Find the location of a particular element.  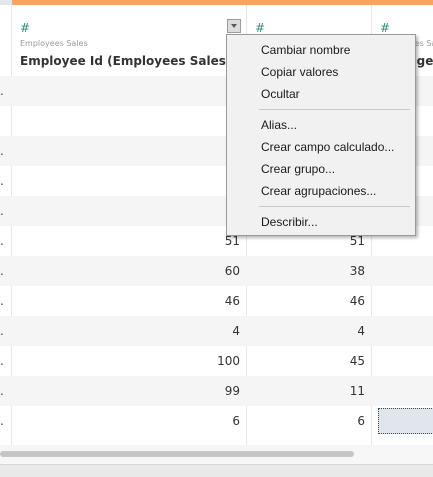

table-row: . 99 11 is located at coordinates (216, 391).